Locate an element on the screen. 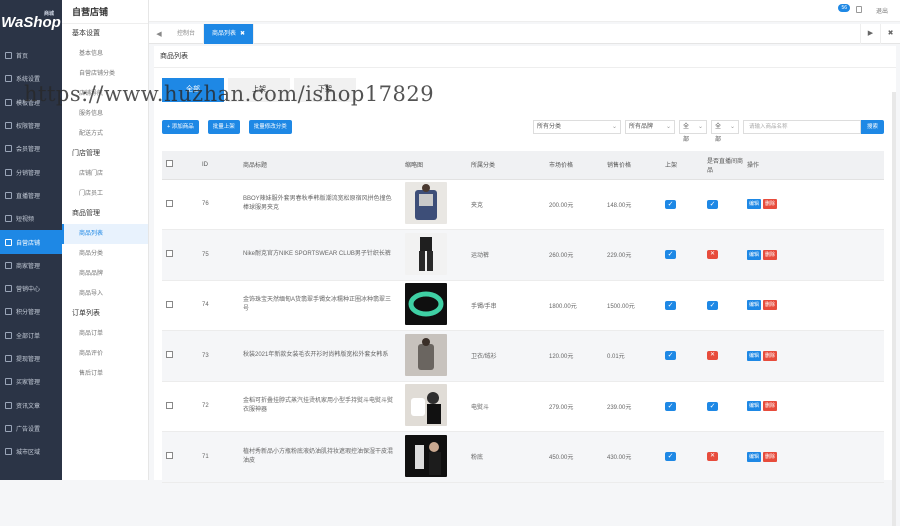 The width and height of the screenshot is (900, 526). nav-item: 商家管理 is located at coordinates (31, 265).